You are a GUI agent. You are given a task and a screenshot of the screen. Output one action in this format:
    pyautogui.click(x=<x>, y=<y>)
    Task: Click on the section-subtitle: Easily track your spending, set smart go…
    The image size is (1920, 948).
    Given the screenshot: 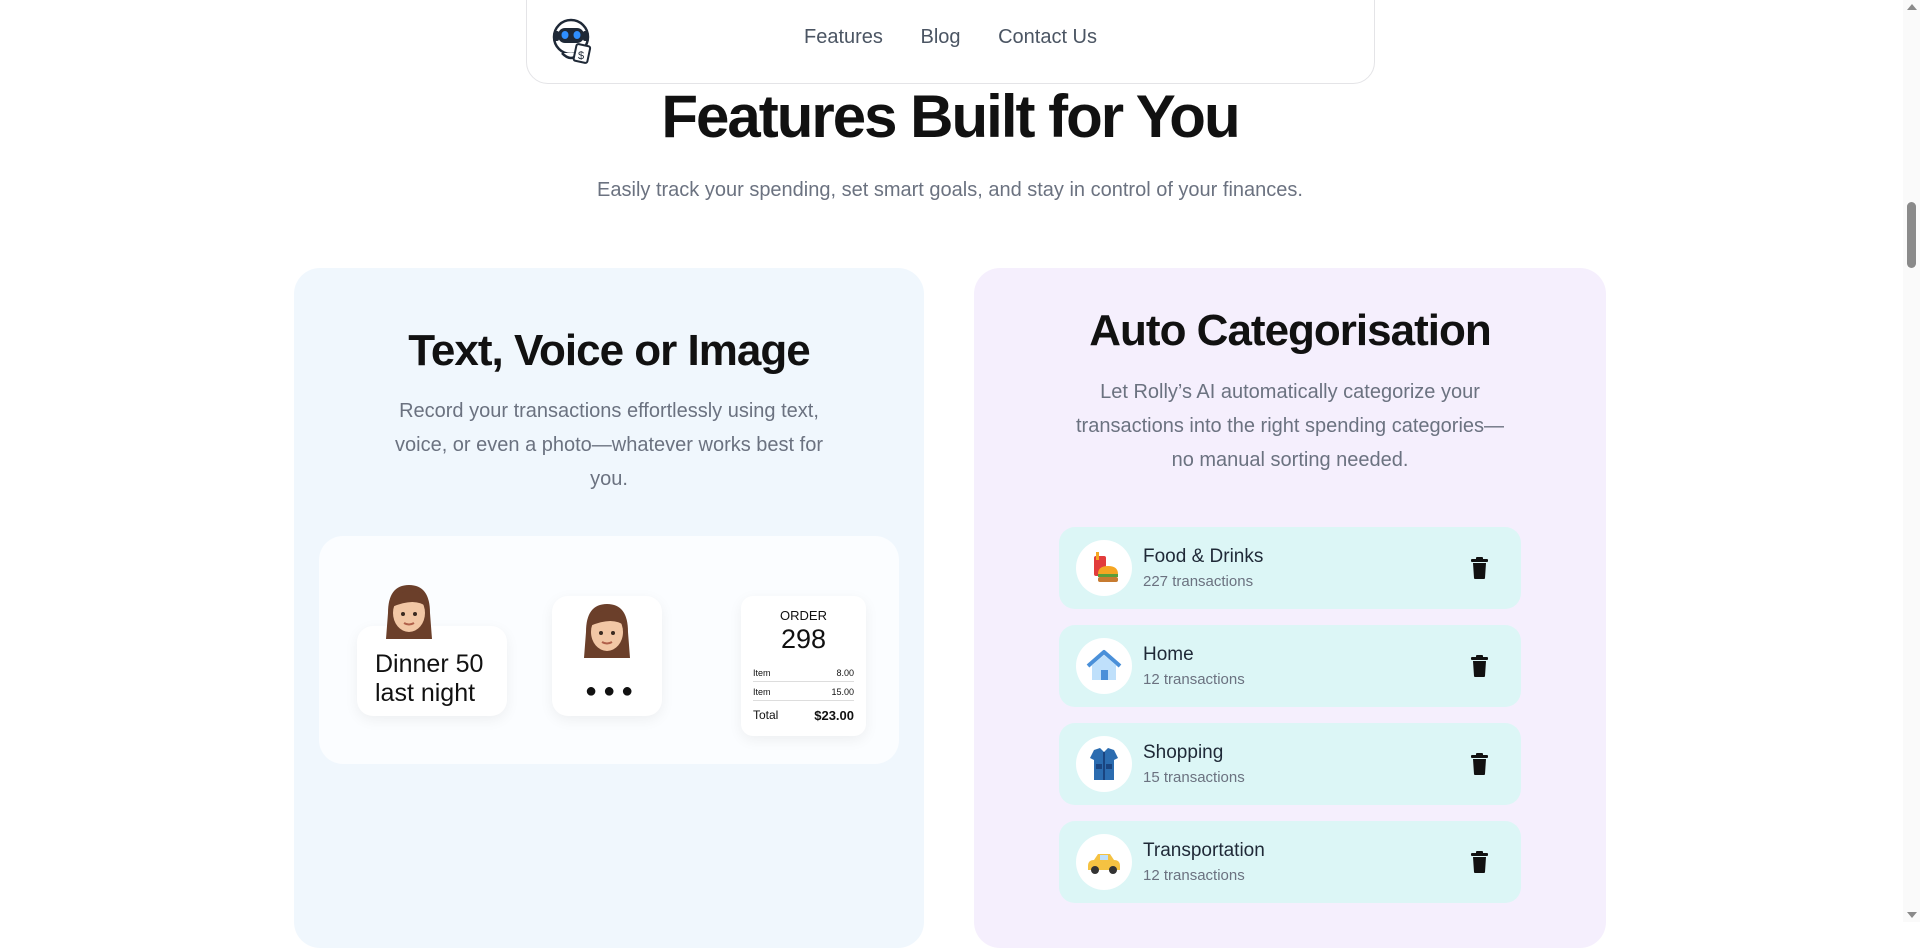 What is the action you would take?
    pyautogui.click(x=950, y=190)
    